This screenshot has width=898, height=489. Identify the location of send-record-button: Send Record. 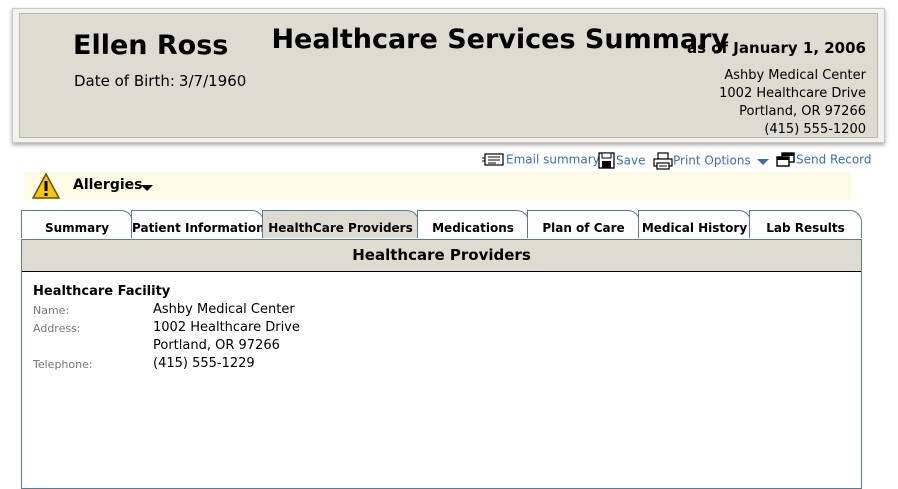
(824, 160).